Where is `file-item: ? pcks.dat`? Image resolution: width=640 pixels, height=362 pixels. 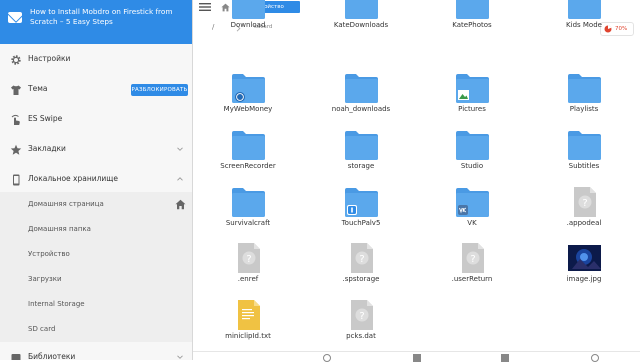
file-item: ? pcks.dat is located at coordinates (361, 328).